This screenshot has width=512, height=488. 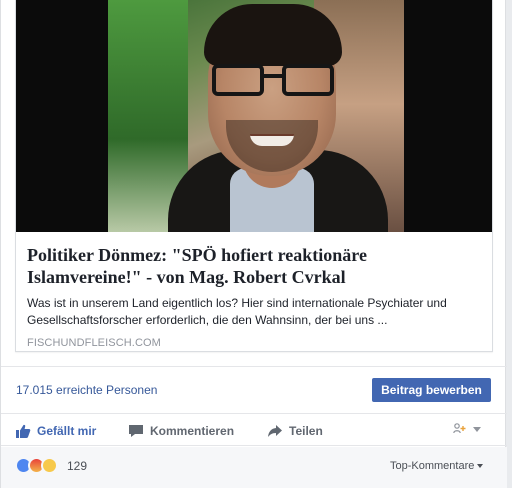 What do you see at coordinates (77, 466) in the screenshot?
I see `reaction-count: 129` at bounding box center [77, 466].